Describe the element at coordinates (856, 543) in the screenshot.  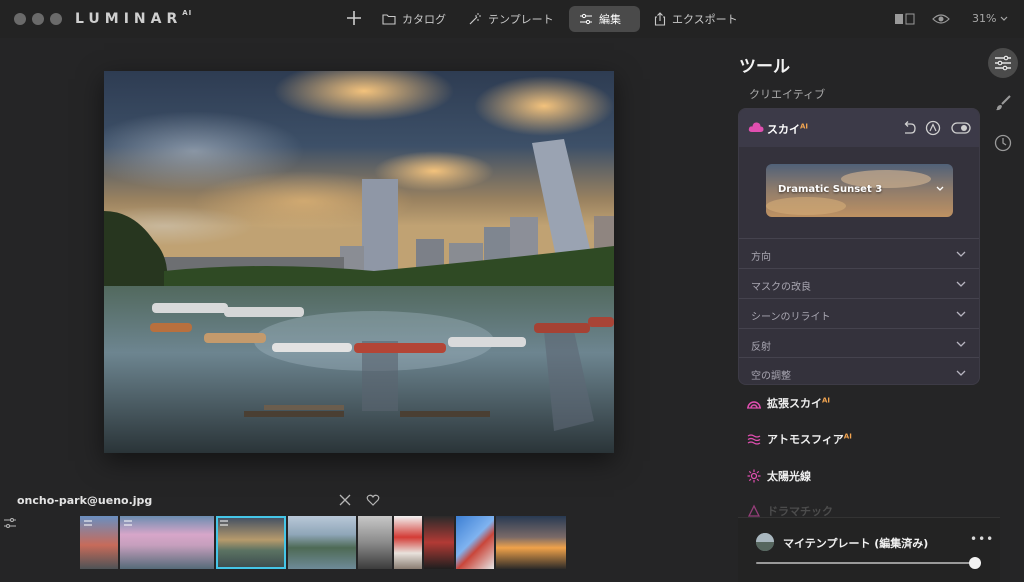
I see `template-name: マイテンプレート (編集済み)` at that location.